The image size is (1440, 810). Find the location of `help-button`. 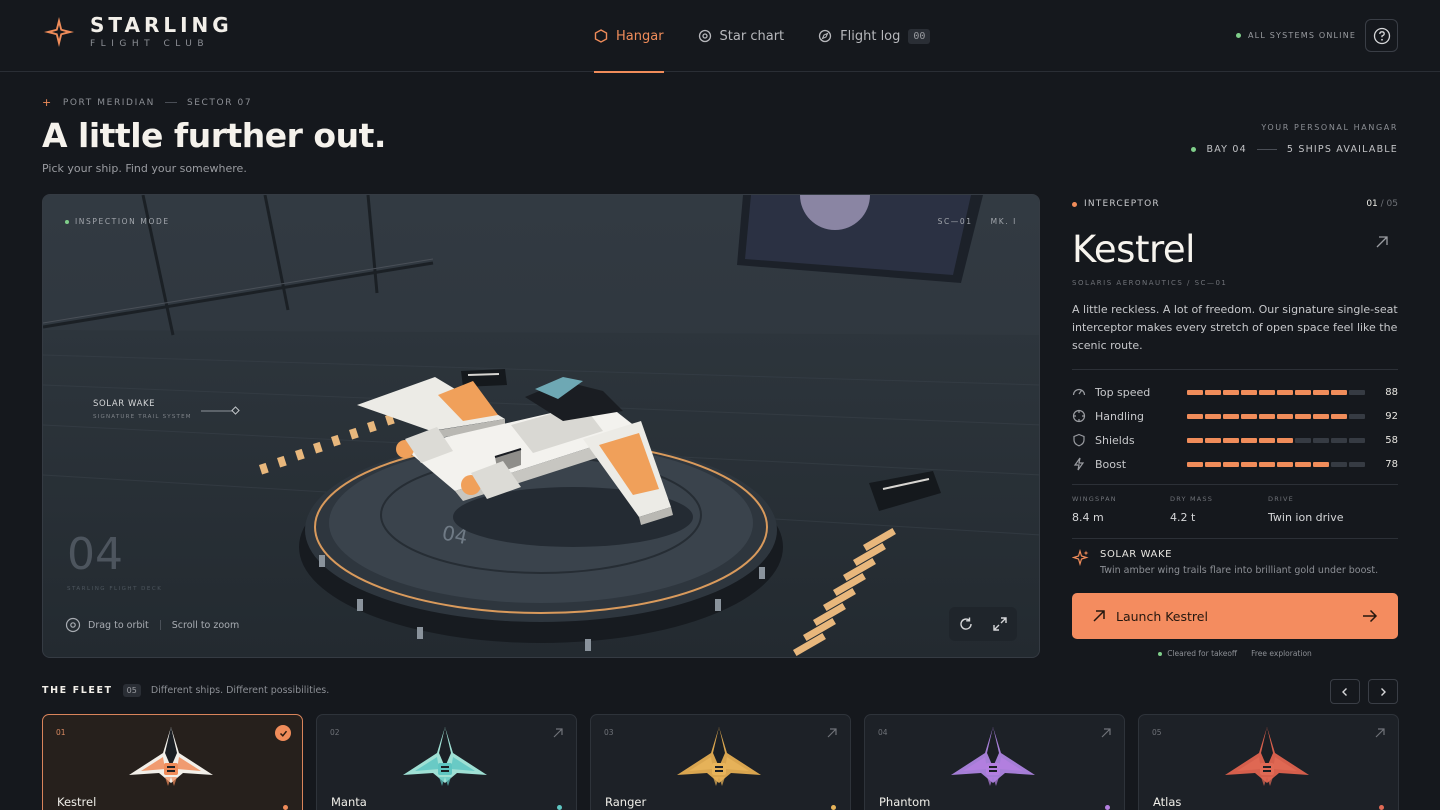

help-button is located at coordinates (1381, 35).